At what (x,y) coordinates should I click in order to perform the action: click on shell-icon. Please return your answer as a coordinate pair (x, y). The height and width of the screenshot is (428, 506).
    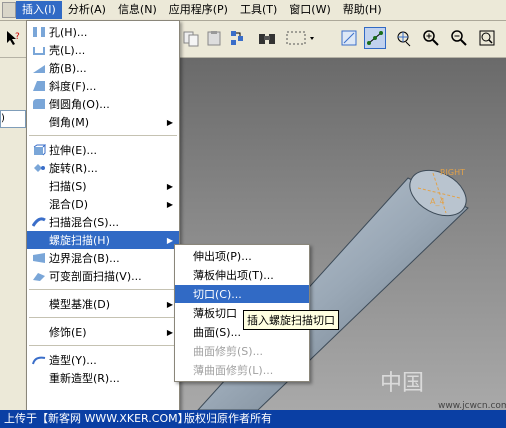
    Looking at the image, I should click on (39, 50).